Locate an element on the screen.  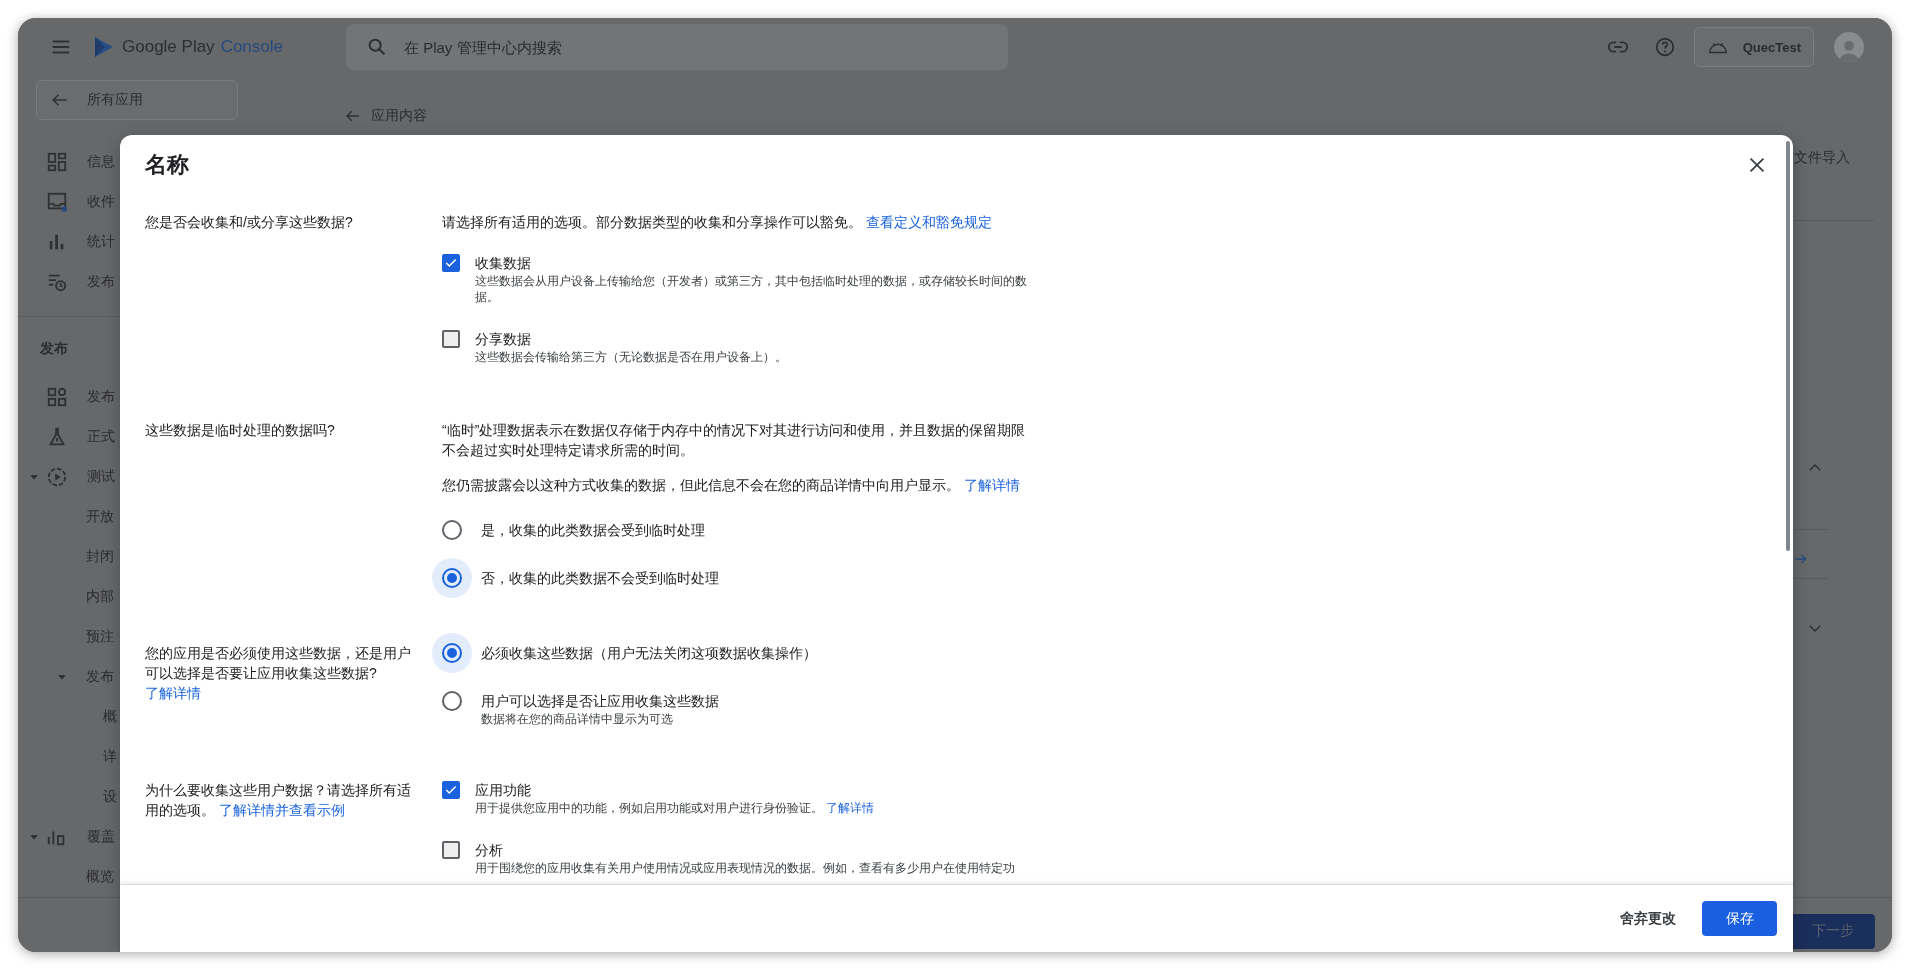
product-name: Console is located at coordinates (251, 47).